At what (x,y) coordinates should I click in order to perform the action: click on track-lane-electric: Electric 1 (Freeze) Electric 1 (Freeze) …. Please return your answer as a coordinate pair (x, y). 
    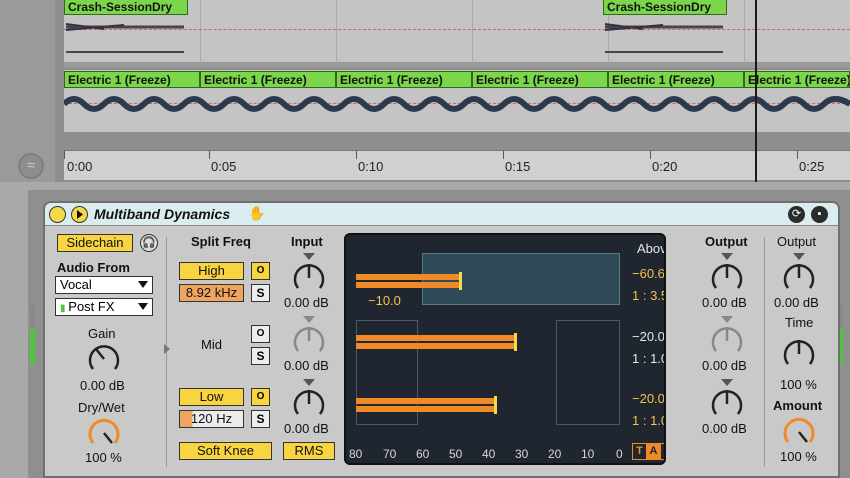
    Looking at the image, I should click on (457, 101).